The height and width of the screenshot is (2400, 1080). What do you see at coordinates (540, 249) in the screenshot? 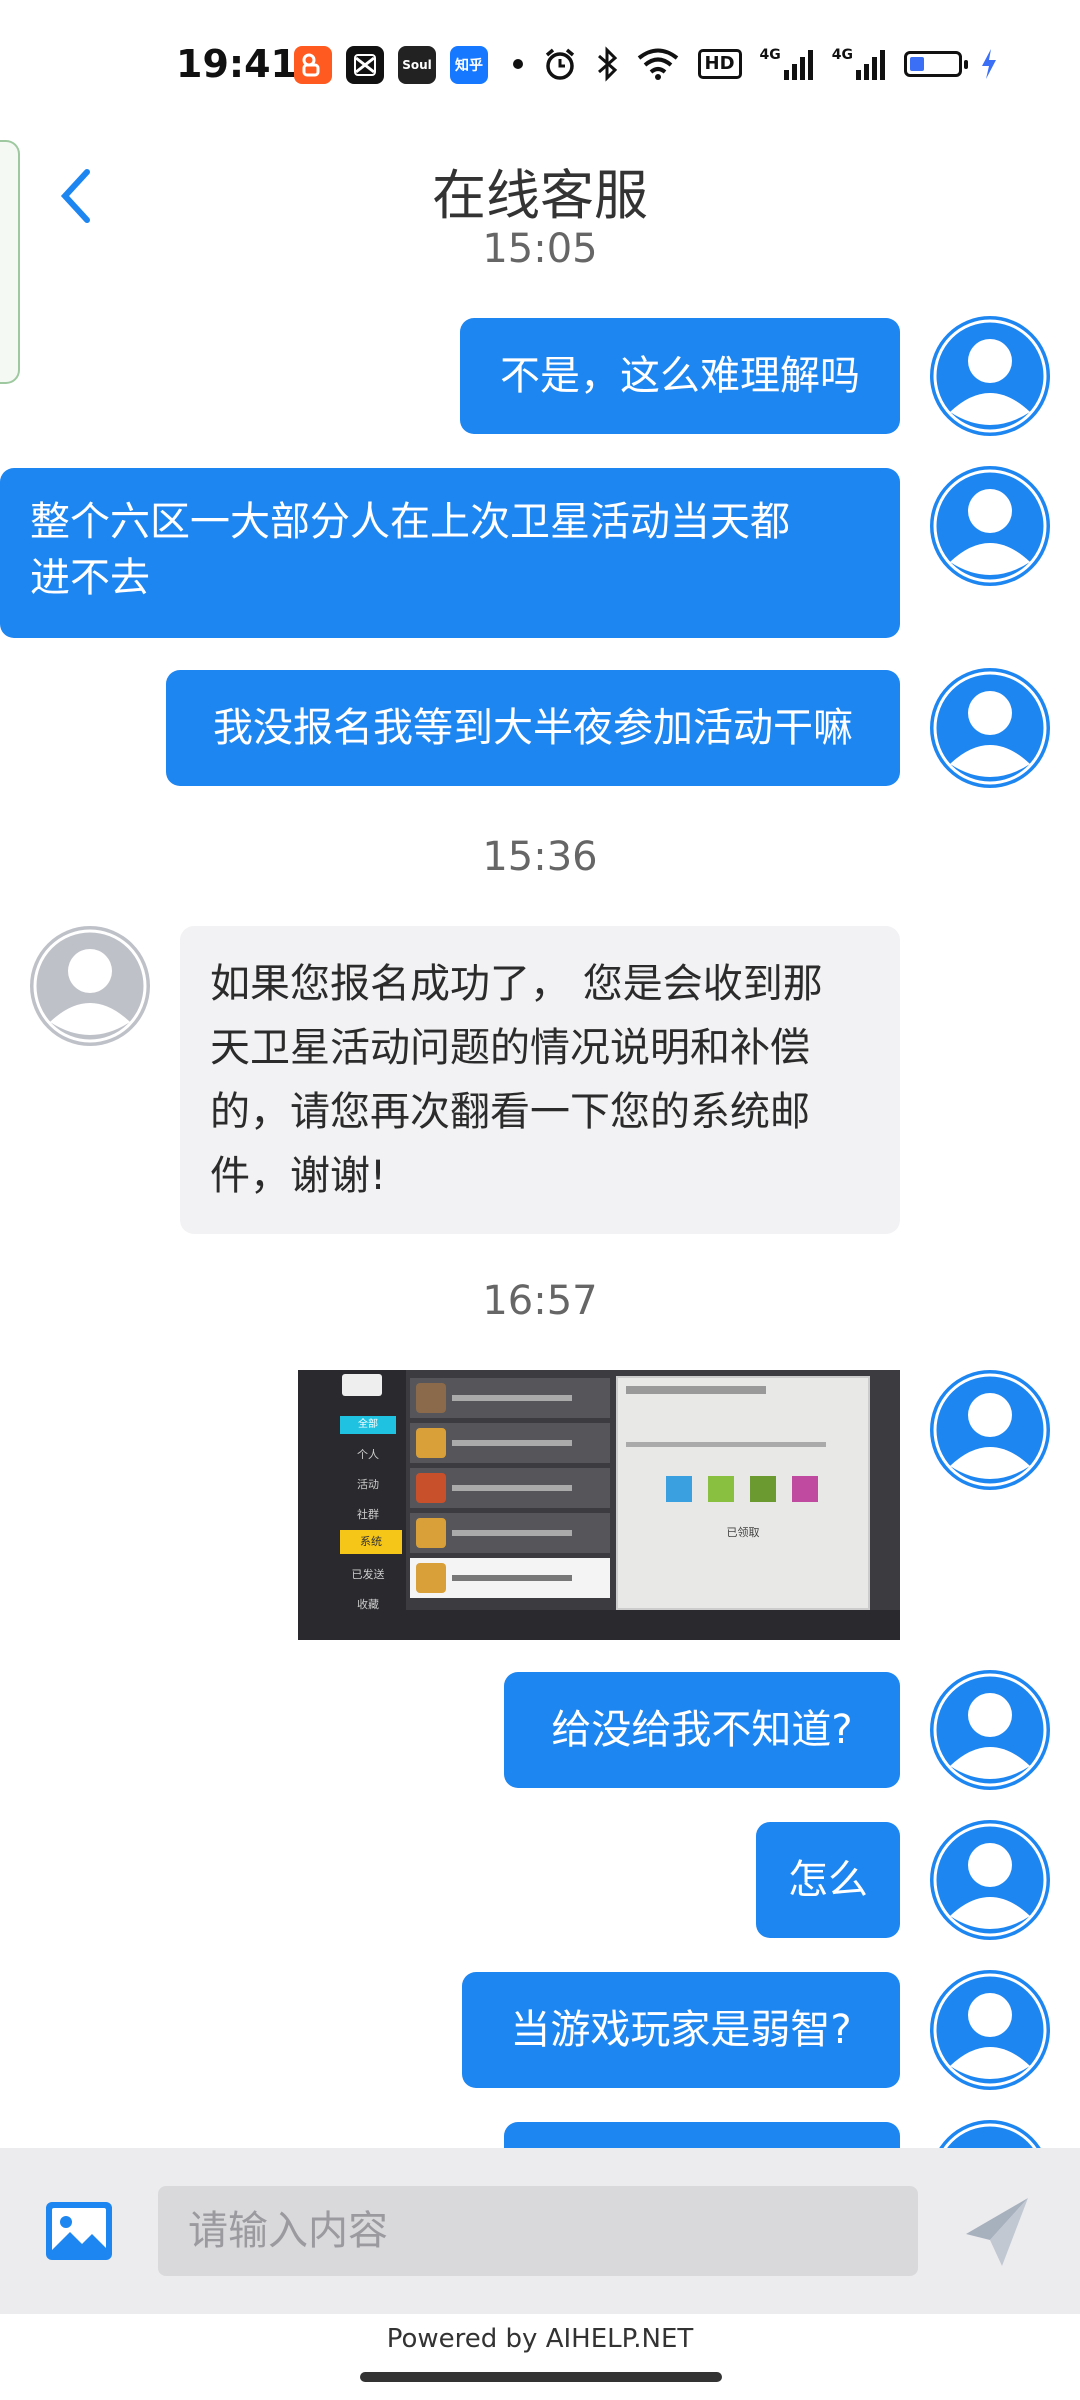
I see `timestamp: 15:05` at bounding box center [540, 249].